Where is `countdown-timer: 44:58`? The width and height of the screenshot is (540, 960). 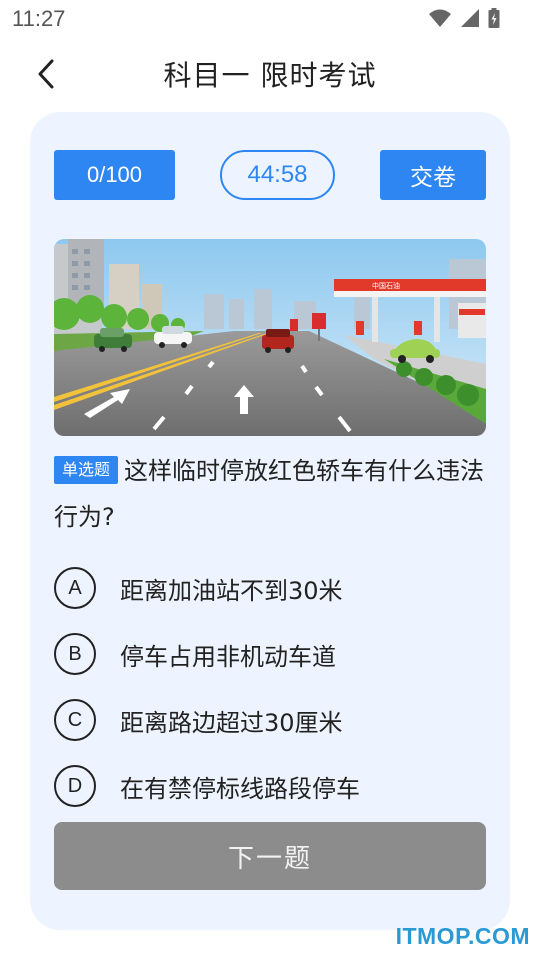
countdown-timer: 44:58 is located at coordinates (277, 175).